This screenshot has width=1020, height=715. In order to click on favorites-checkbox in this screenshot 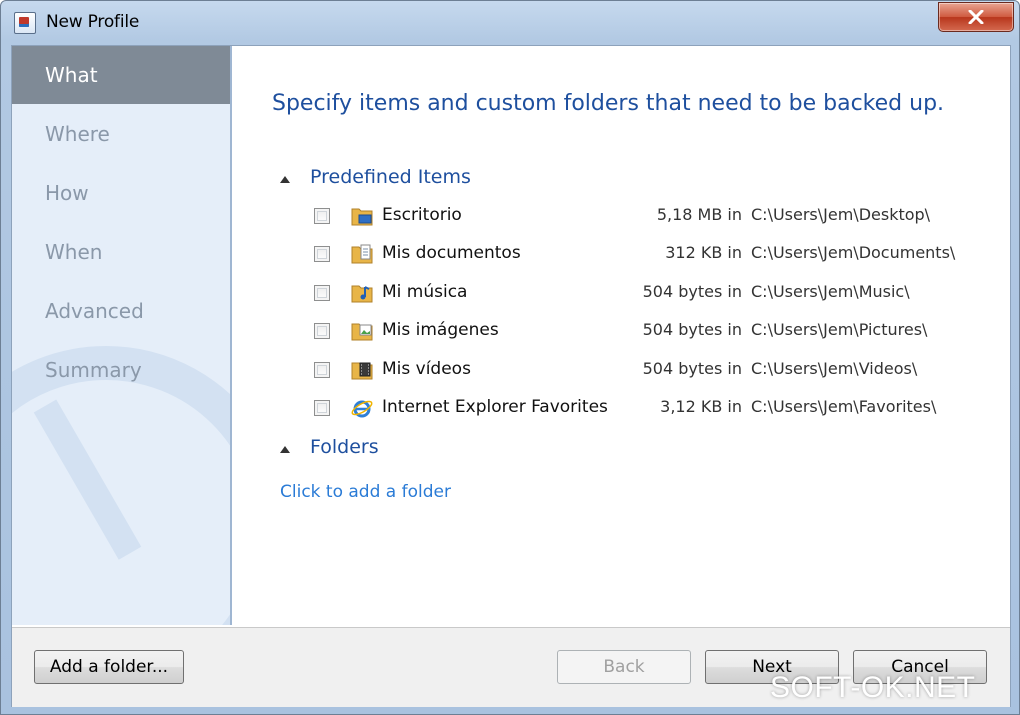, I will do `click(322, 408)`.